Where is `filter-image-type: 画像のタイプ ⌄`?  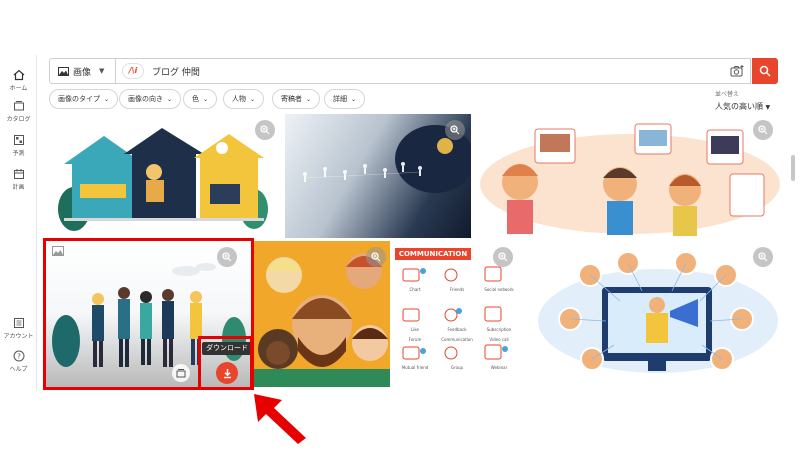 filter-image-type: 画像のタイプ ⌄ is located at coordinates (84, 99).